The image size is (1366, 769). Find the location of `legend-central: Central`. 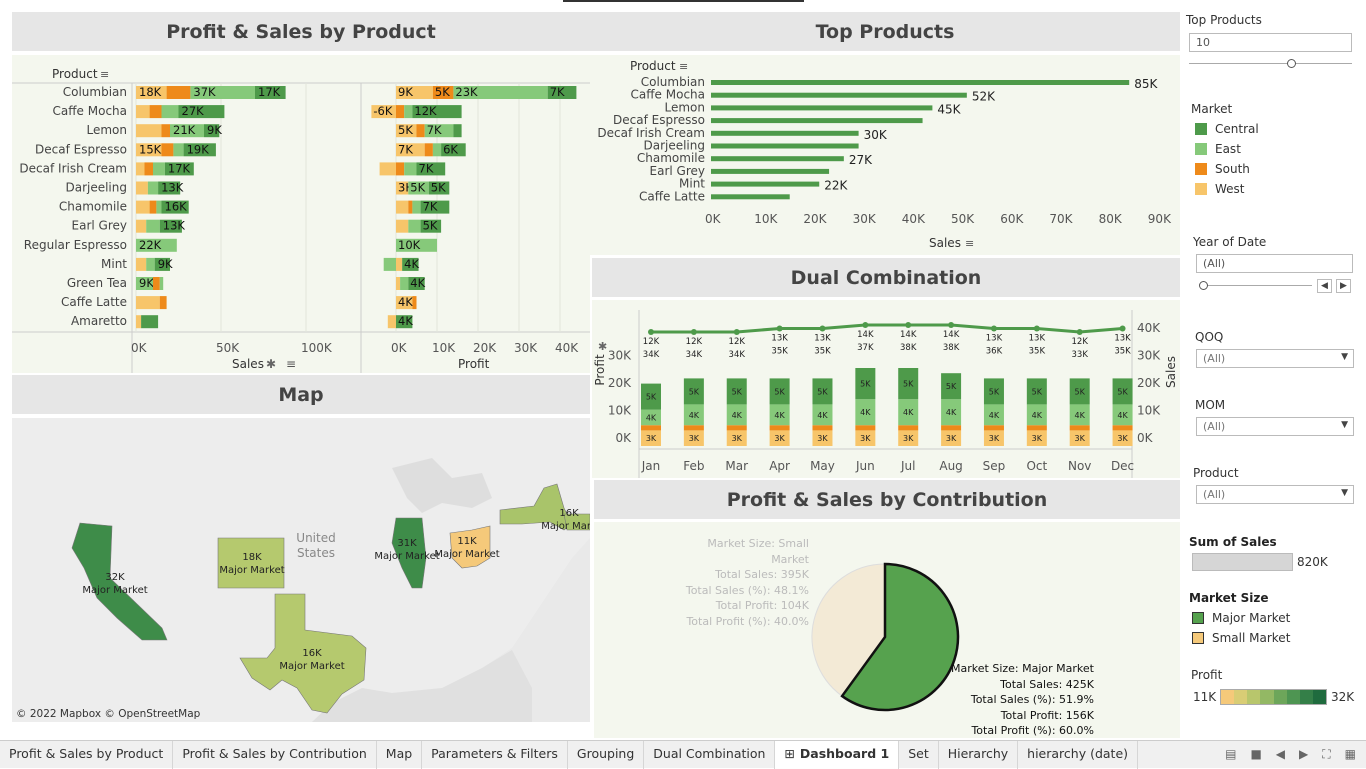

legend-central: Central is located at coordinates (1227, 129).